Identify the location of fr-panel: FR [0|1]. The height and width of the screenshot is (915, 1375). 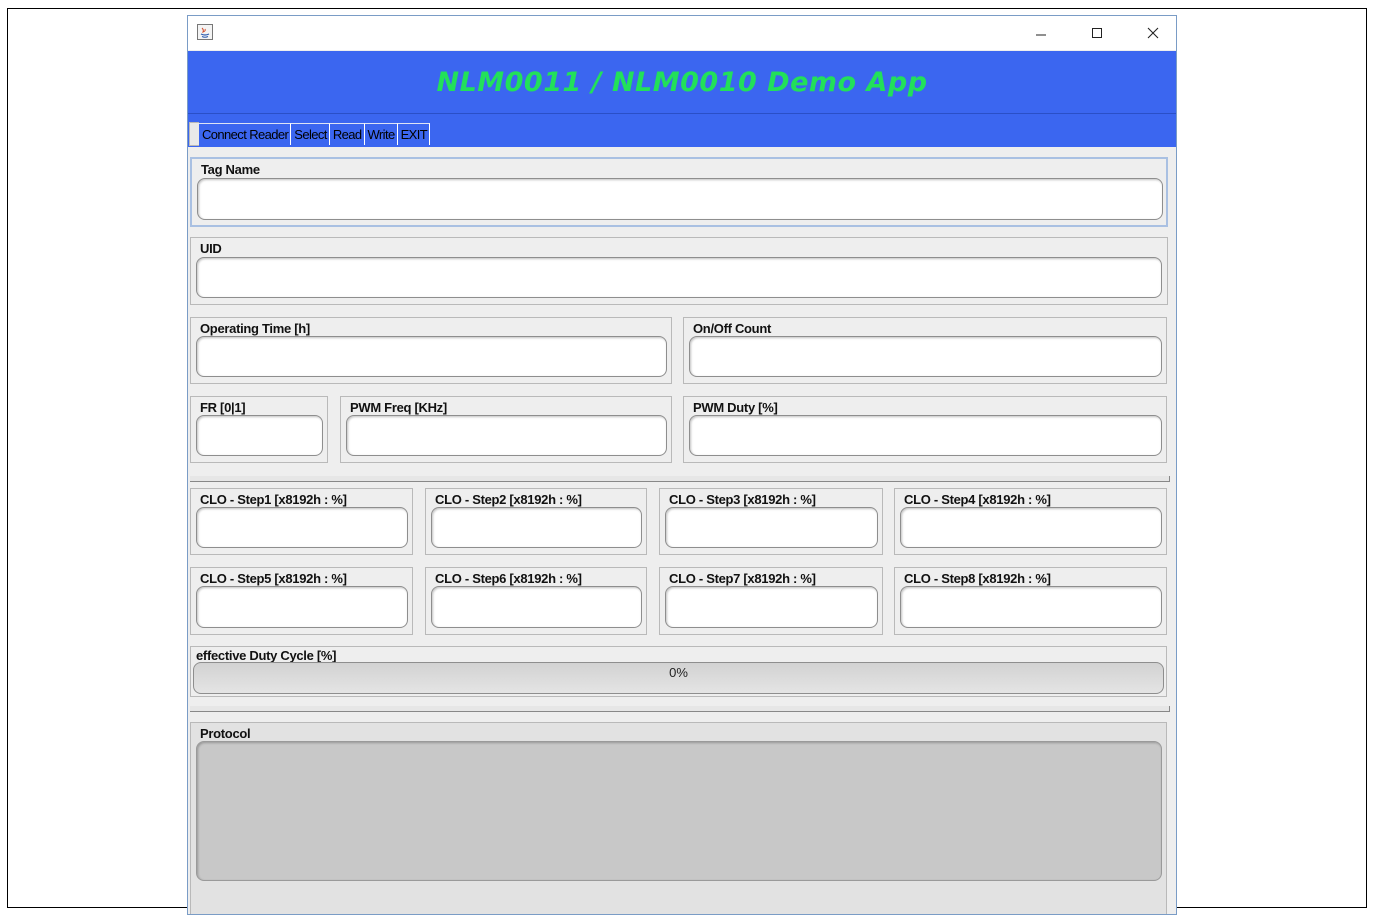
(259, 429).